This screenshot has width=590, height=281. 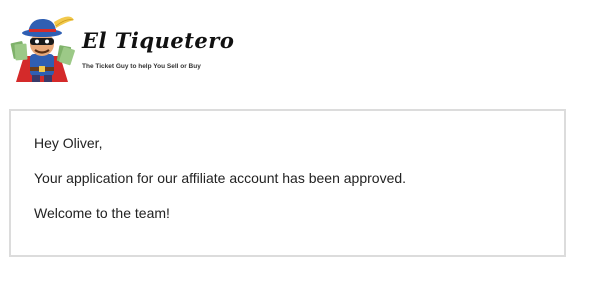 I want to click on greeting-text: Hey Oliver,, so click(x=68, y=143).